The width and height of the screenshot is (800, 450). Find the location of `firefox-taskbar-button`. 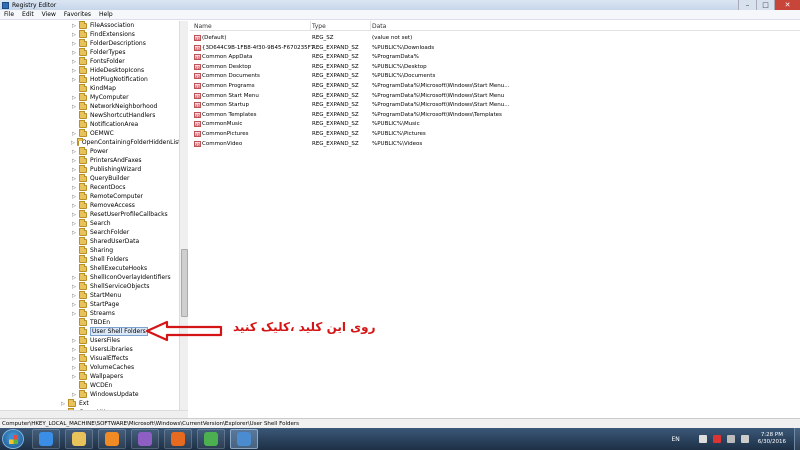

firefox-taskbar-button is located at coordinates (178, 439).